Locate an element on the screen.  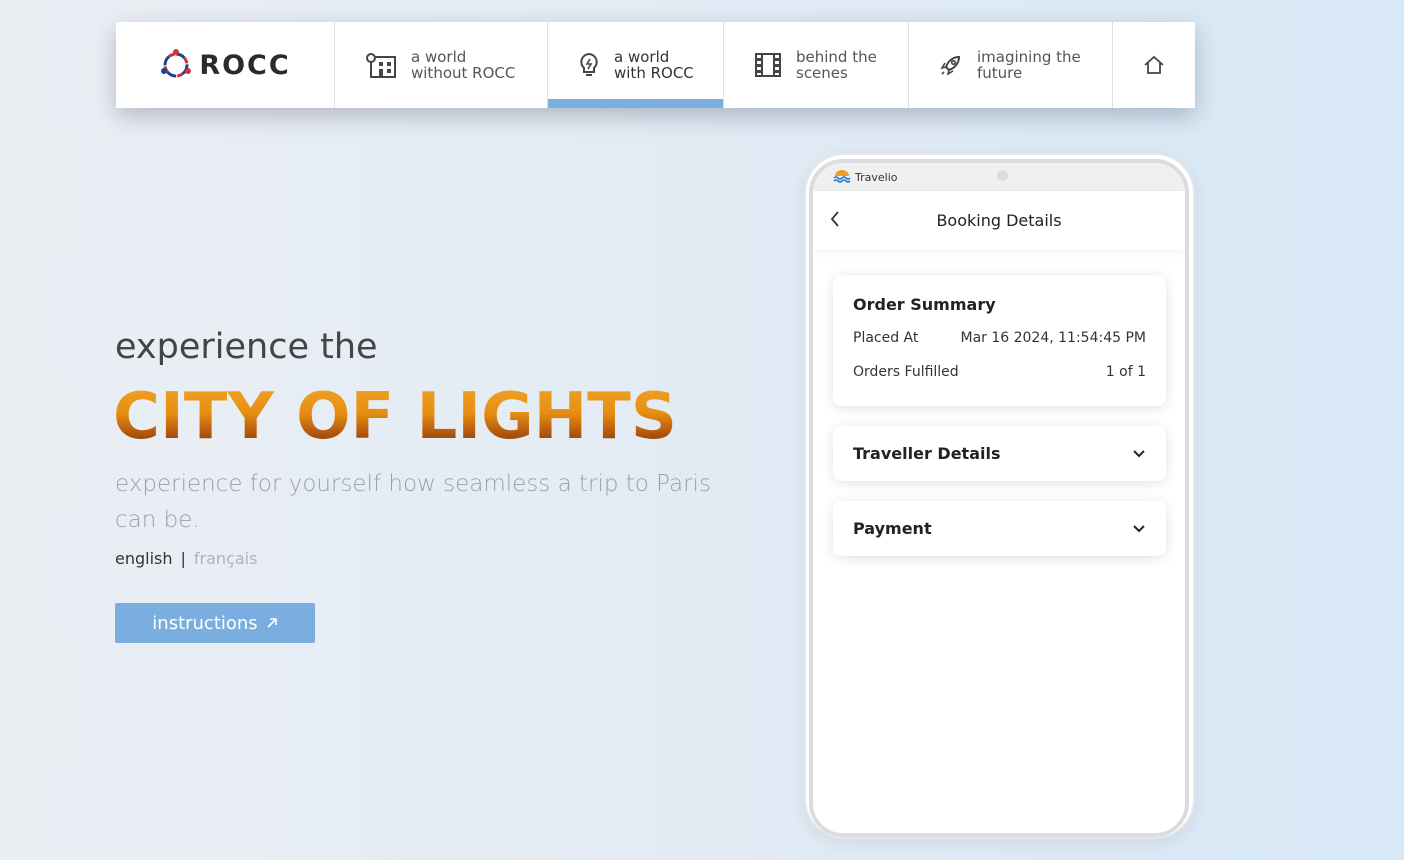
lang-english-link: english is located at coordinates (144, 558).